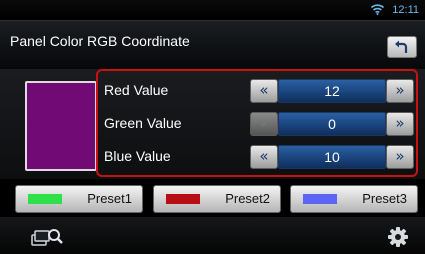 The height and width of the screenshot is (254, 425). What do you see at coordinates (136, 90) in the screenshot?
I see `red-value-label: Red Value` at bounding box center [136, 90].